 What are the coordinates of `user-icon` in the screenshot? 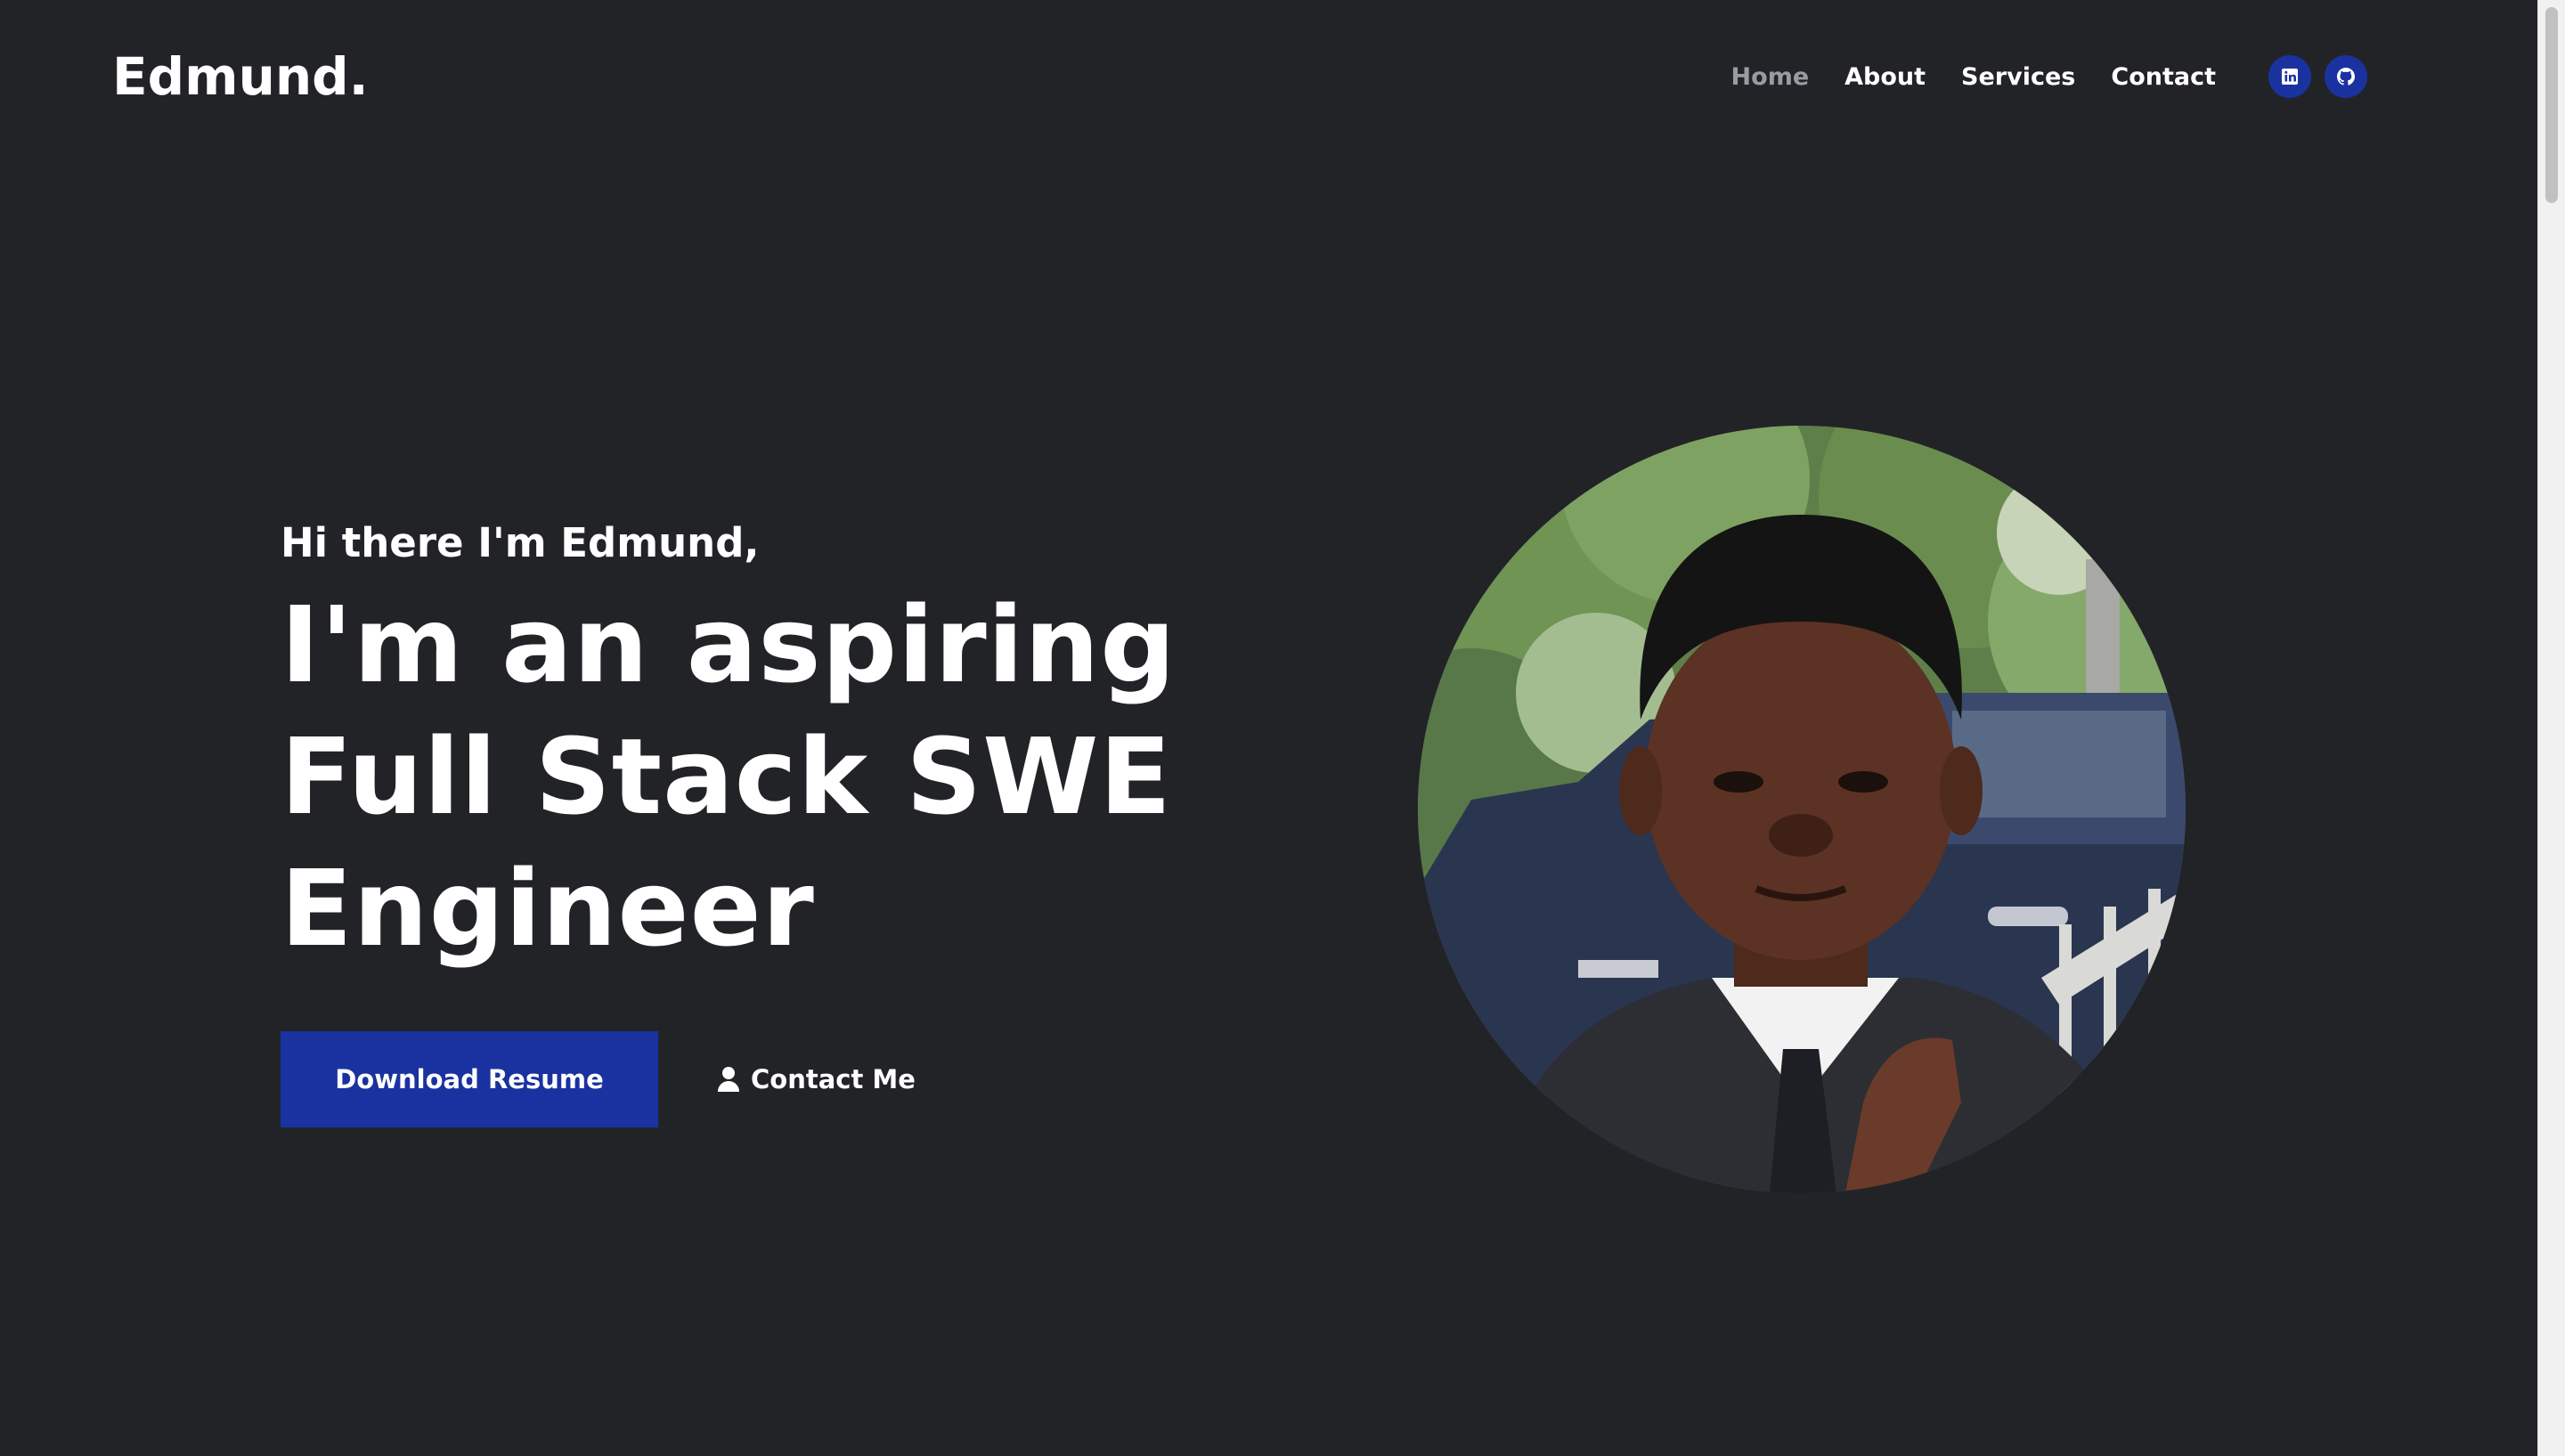 It's located at (728, 1079).